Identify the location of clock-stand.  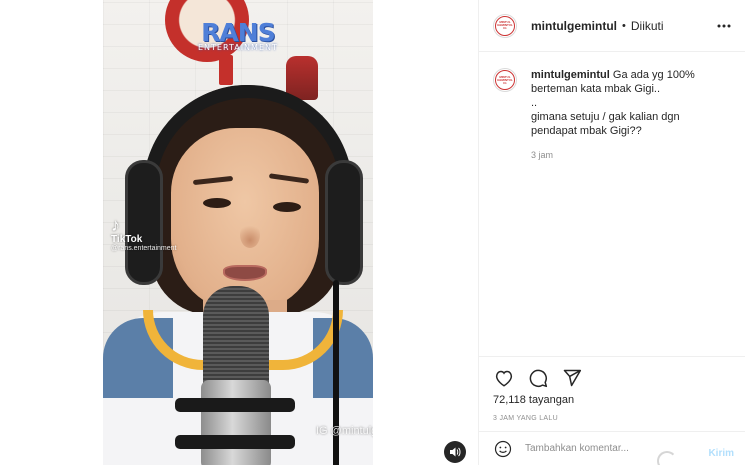
(226, 70).